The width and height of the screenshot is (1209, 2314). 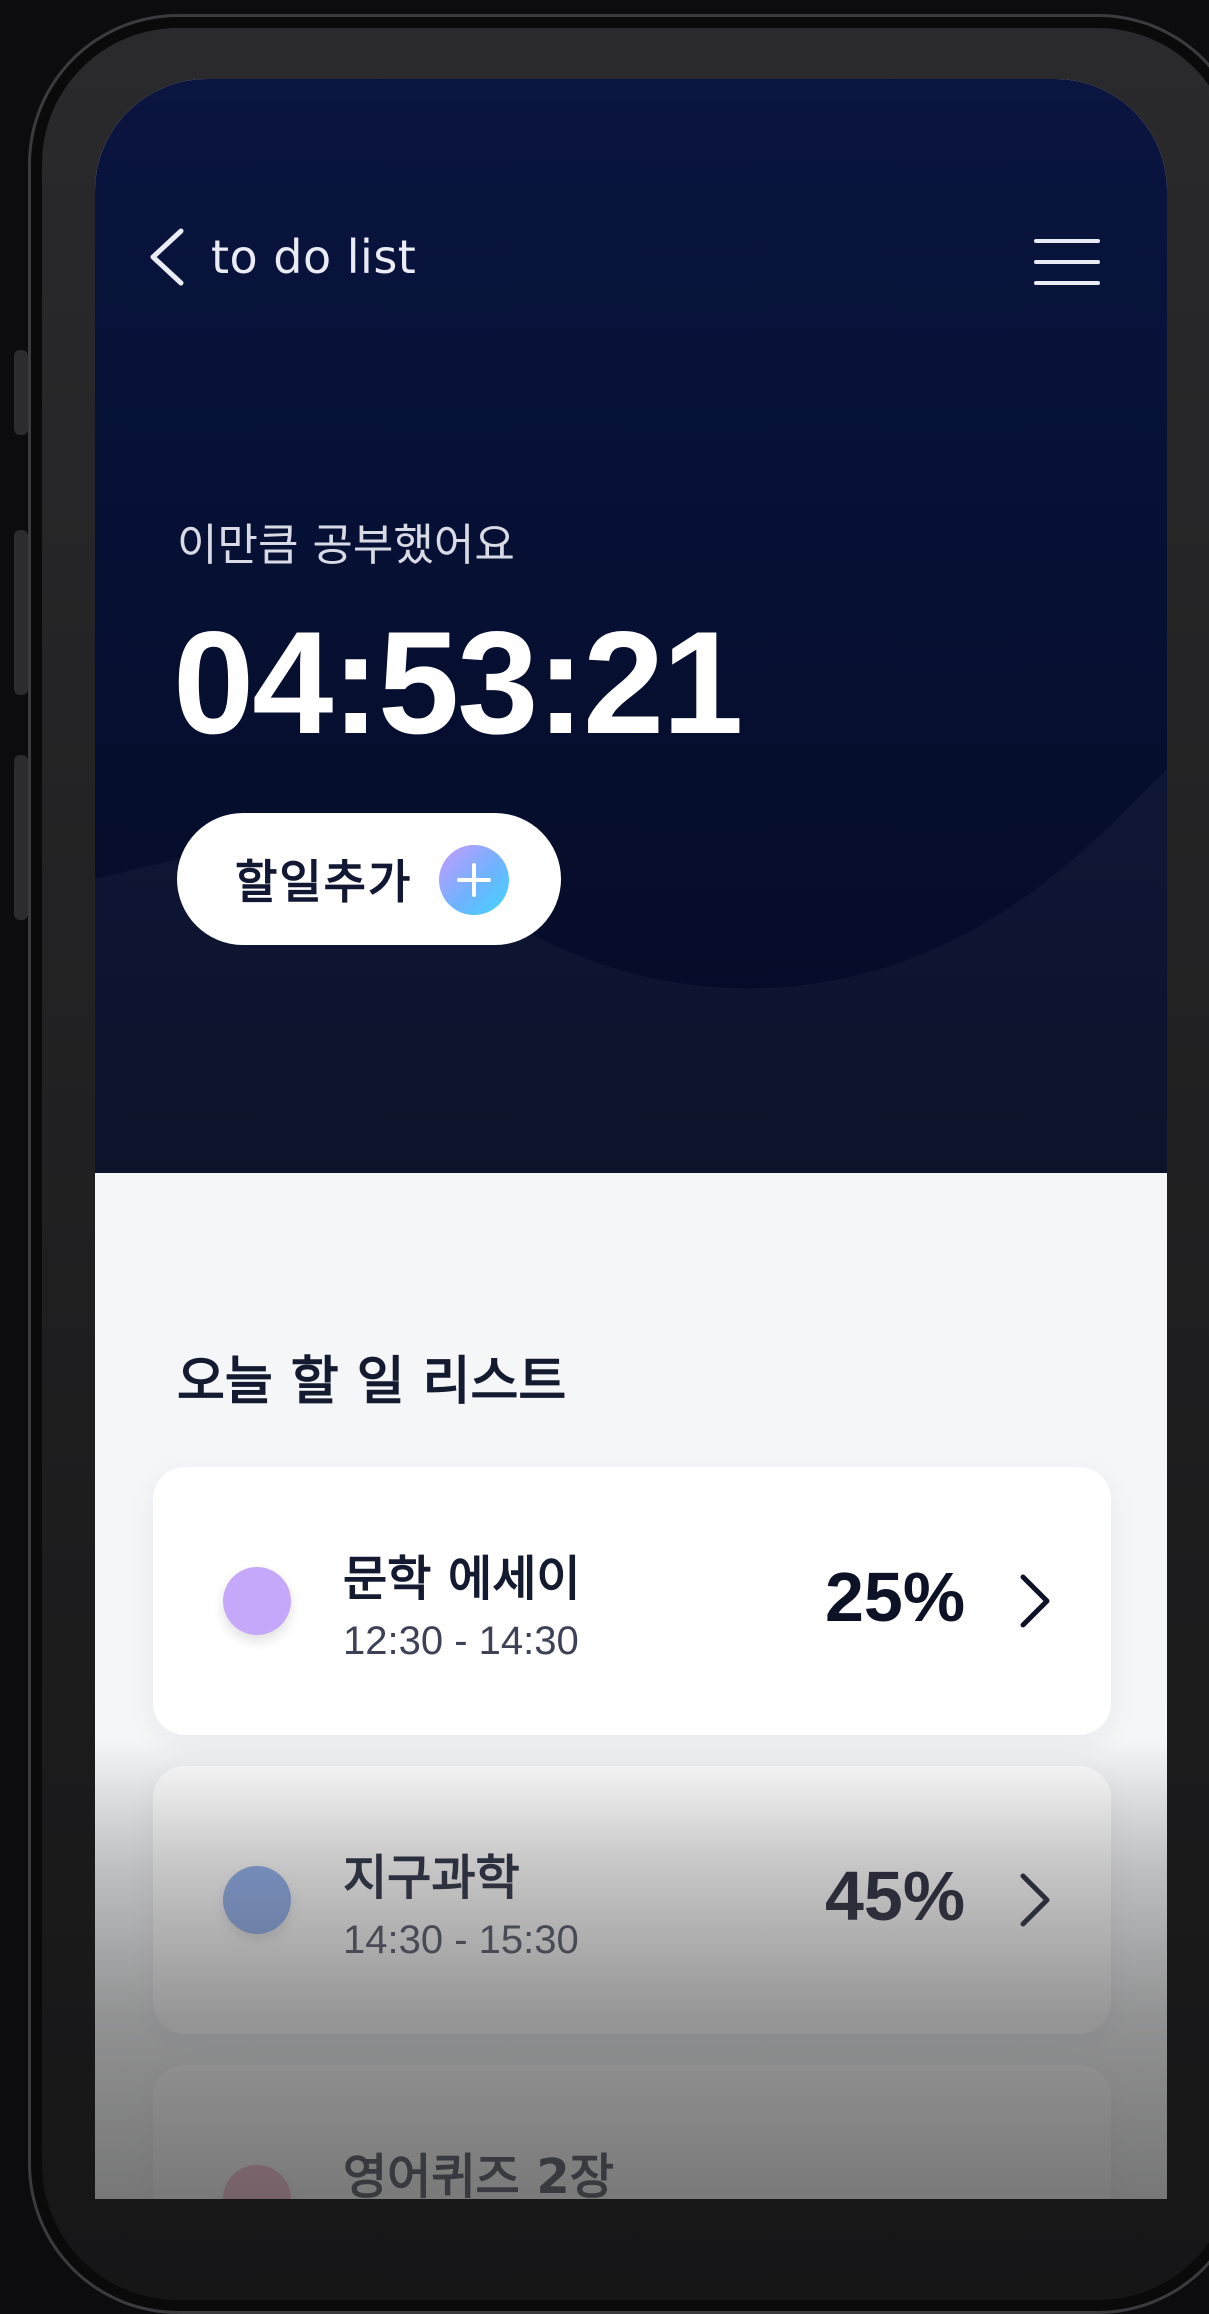 I want to click on phone-silent-switch, so click(x=21, y=392).